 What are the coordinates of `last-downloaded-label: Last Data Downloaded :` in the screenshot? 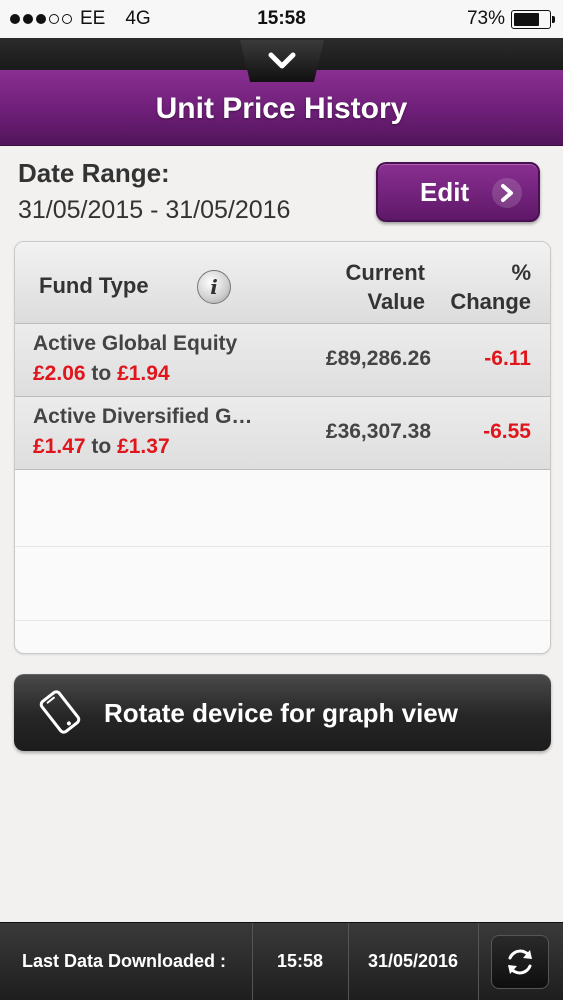 It's located at (124, 961).